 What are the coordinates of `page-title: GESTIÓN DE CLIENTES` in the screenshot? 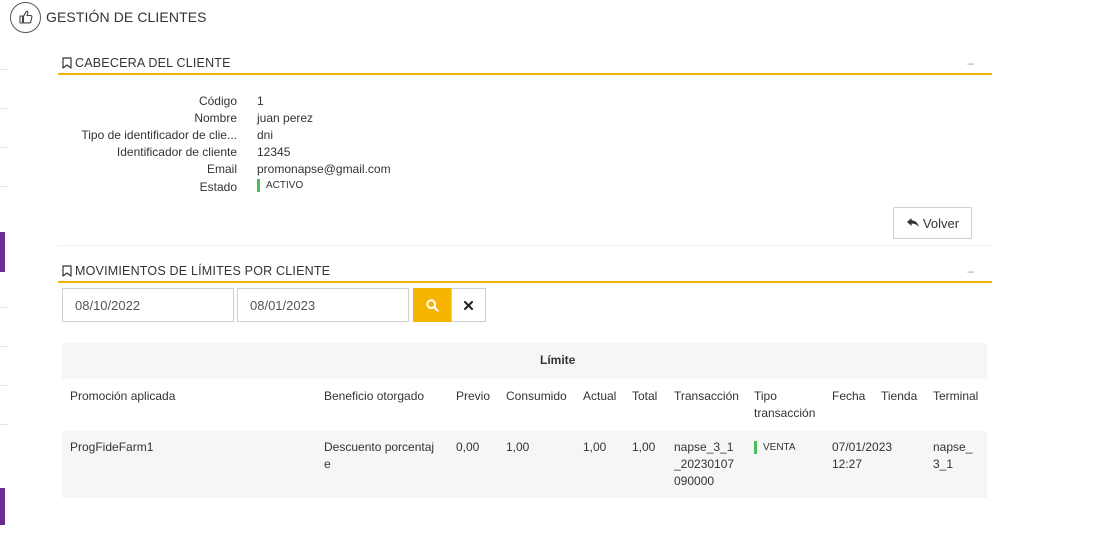 It's located at (126, 17).